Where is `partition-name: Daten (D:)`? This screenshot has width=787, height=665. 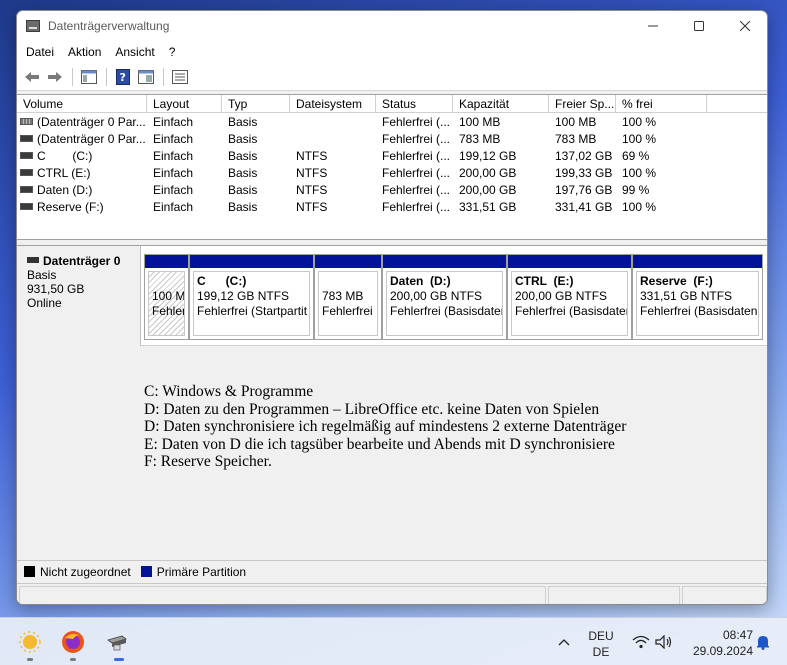
partition-name: Daten (D:) is located at coordinates (420, 281).